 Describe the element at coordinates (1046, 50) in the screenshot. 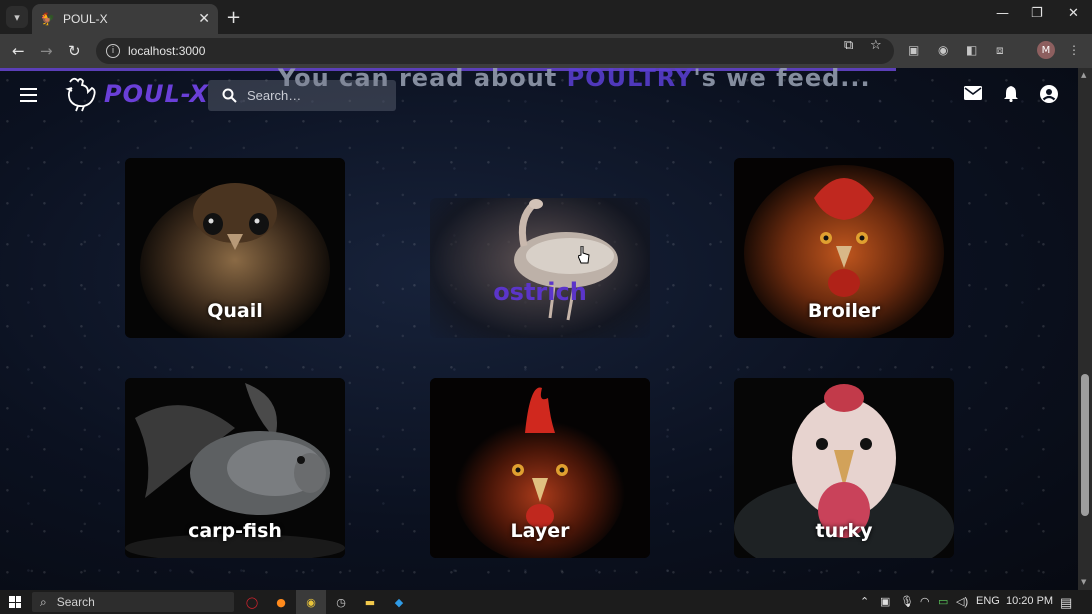

I see `profile-avatar: M` at that location.